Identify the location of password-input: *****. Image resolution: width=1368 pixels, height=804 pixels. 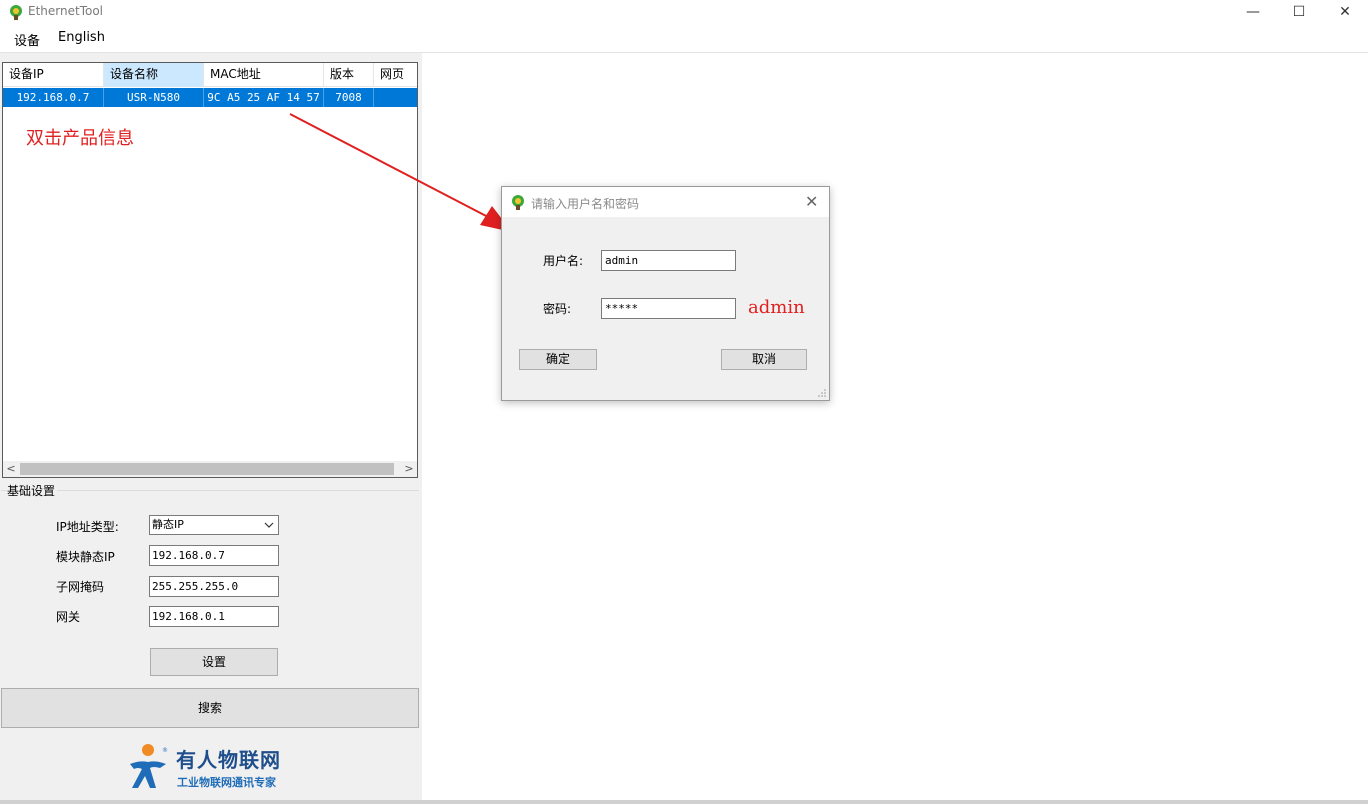
(668, 308).